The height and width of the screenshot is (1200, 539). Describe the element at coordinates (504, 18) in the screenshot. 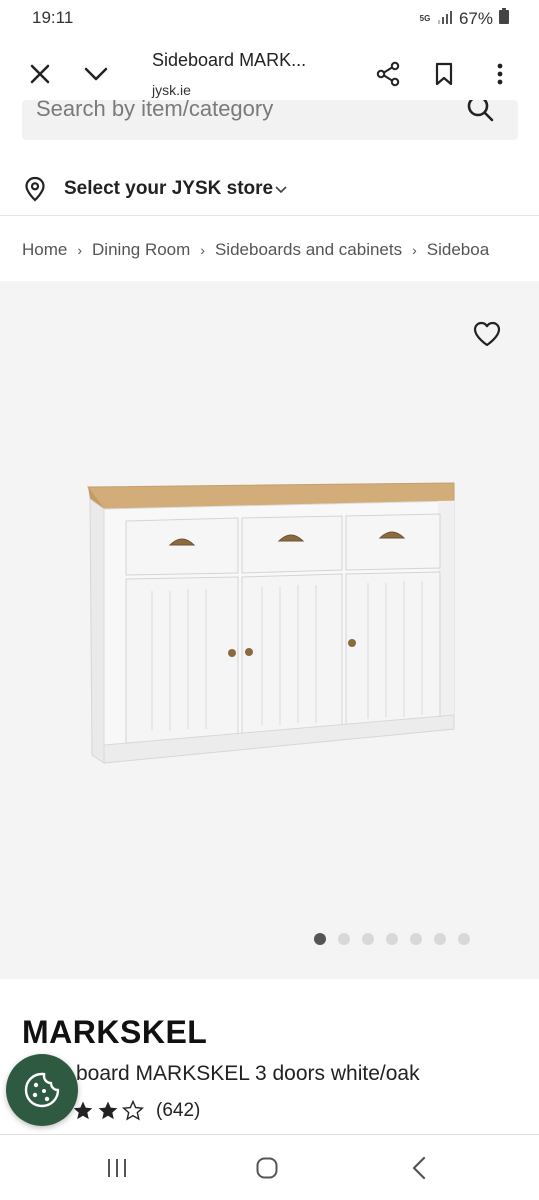

I see `battery-icon` at that location.